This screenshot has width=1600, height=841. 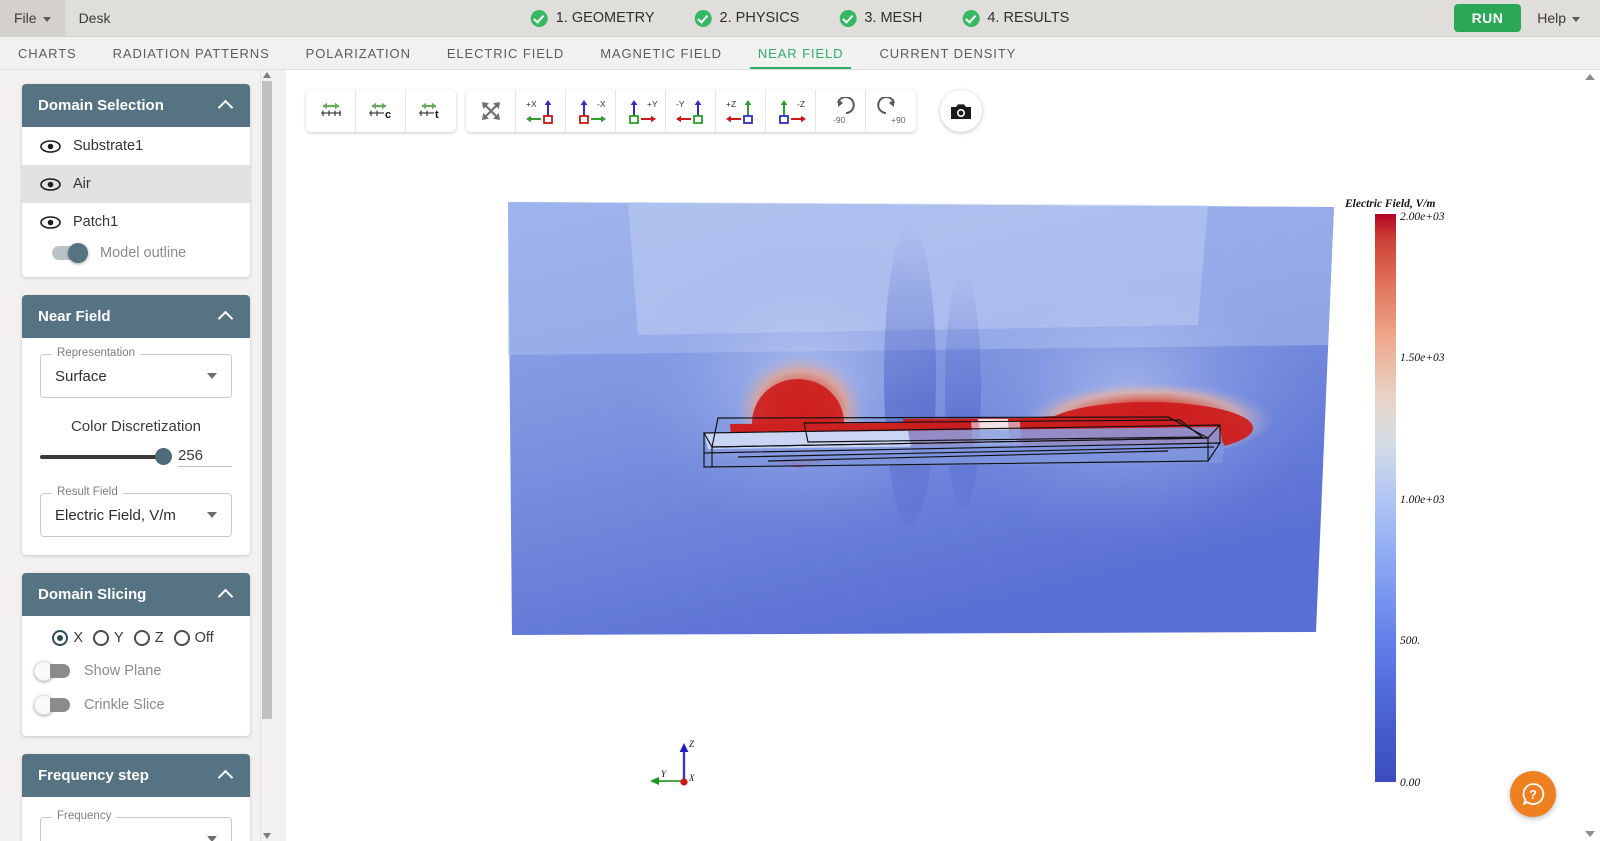 What do you see at coordinates (961, 111) in the screenshot?
I see `screenshot-button` at bounding box center [961, 111].